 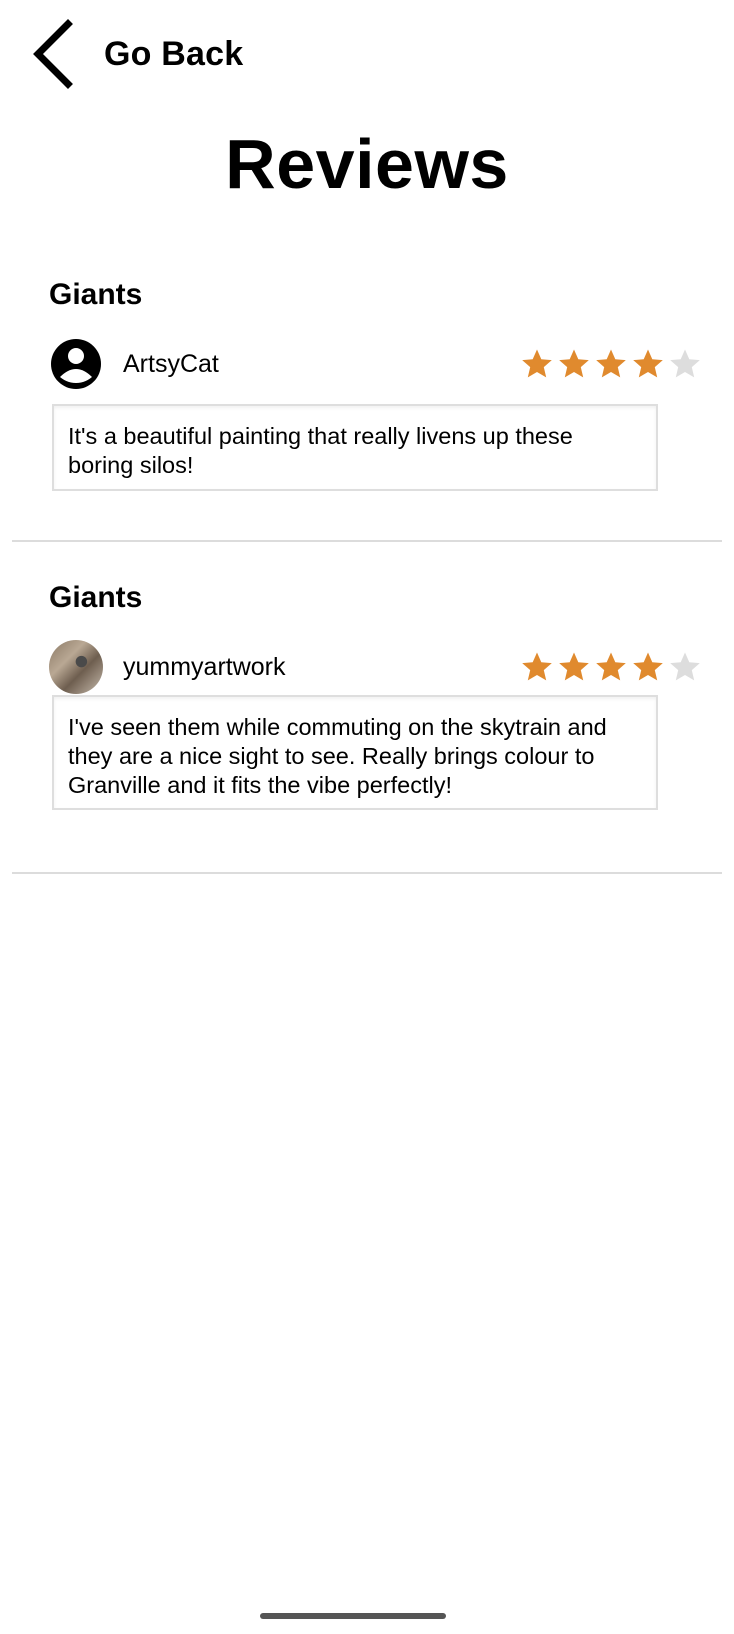 I want to click on chevron-left-icon, so click(x=52, y=54).